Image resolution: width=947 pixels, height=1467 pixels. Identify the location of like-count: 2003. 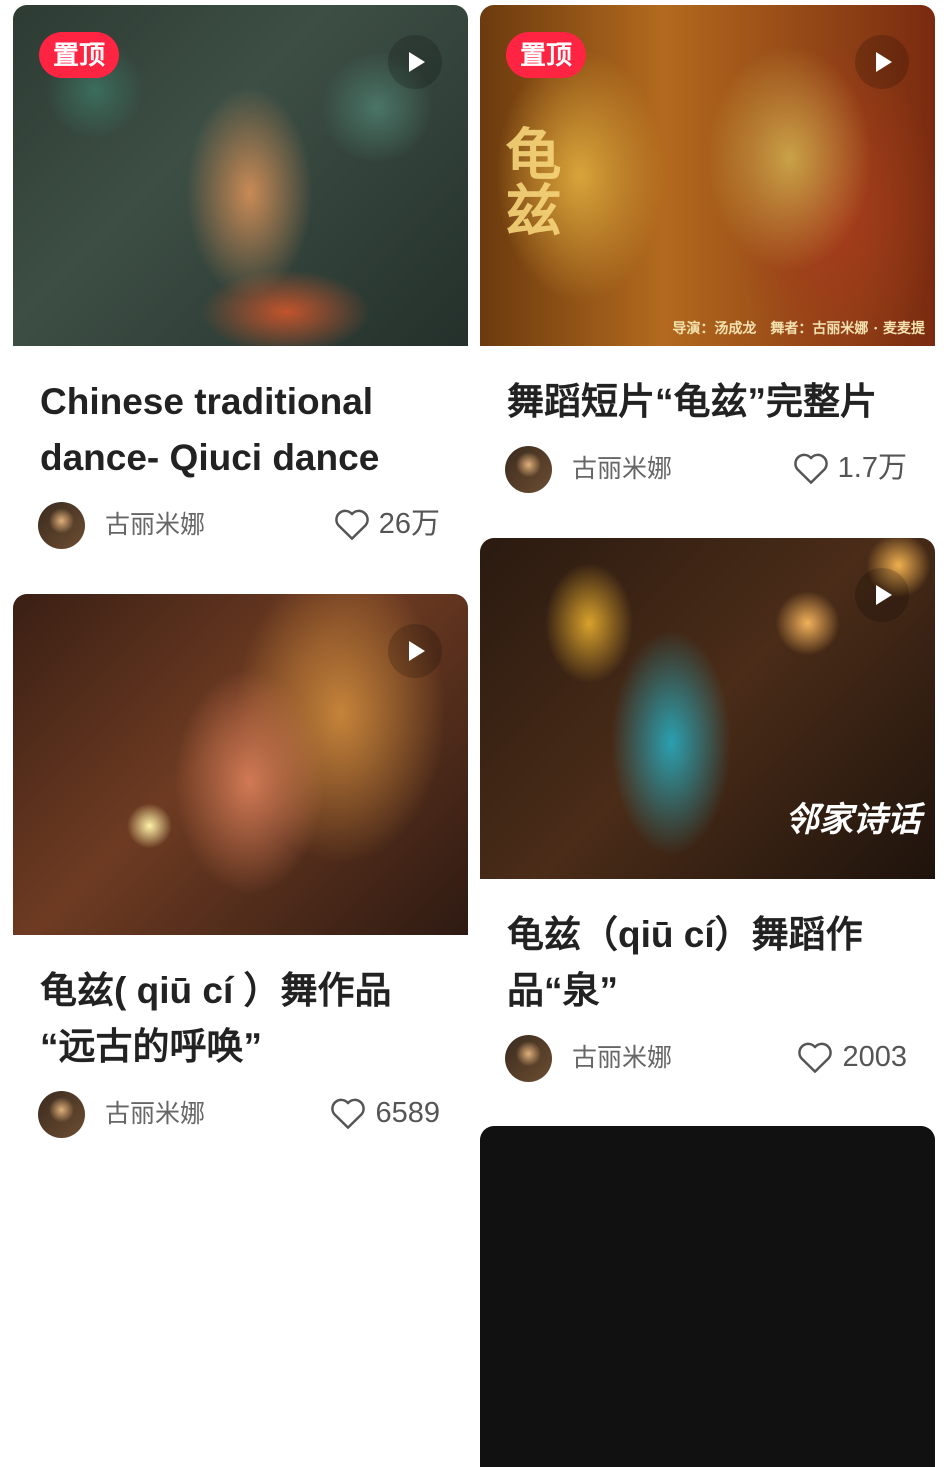
(874, 1057).